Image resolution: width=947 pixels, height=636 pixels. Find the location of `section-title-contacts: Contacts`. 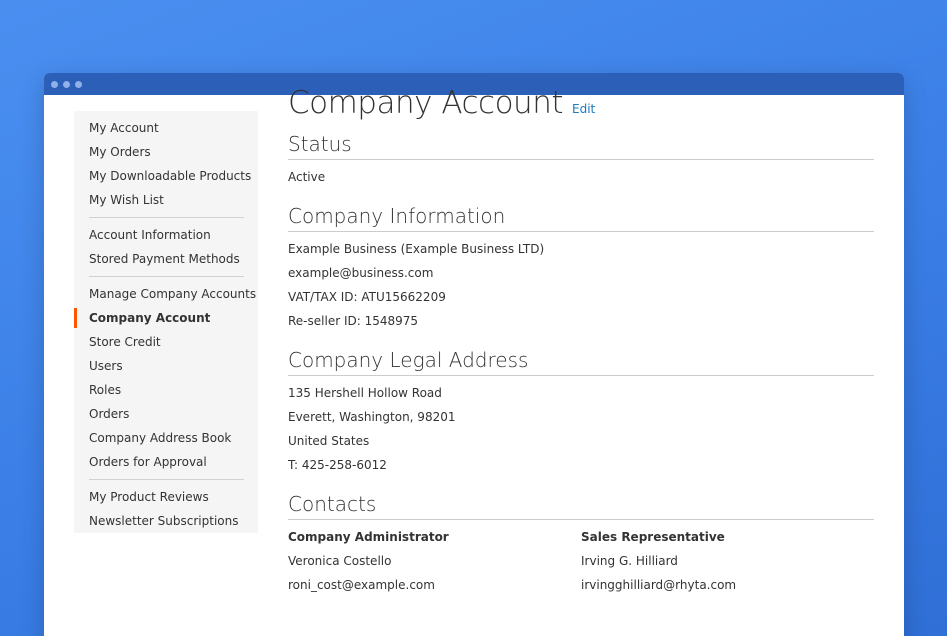

section-title-contacts: Contacts is located at coordinates (581, 504).